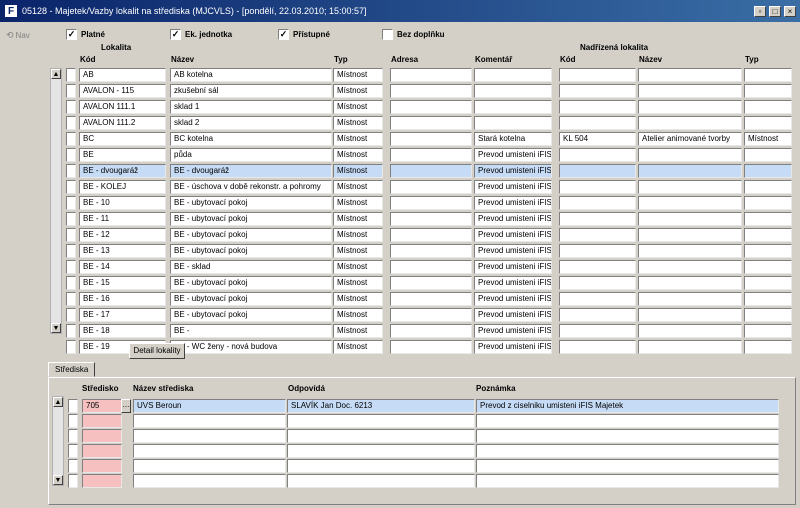  Describe the element at coordinates (102, 406) in the screenshot. I see `cell-stredisko: 705` at that location.